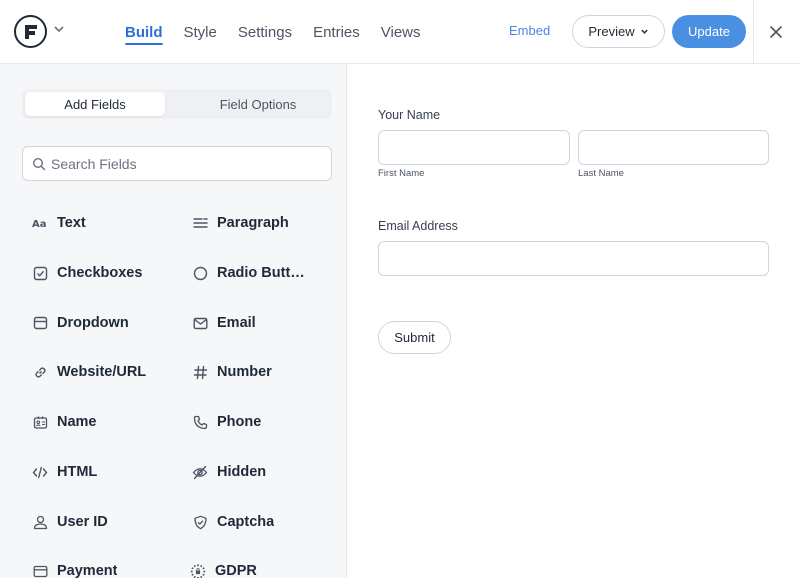 The height and width of the screenshot is (578, 800). Describe the element at coordinates (77, 472) in the screenshot. I see `field-label: HTML` at that location.